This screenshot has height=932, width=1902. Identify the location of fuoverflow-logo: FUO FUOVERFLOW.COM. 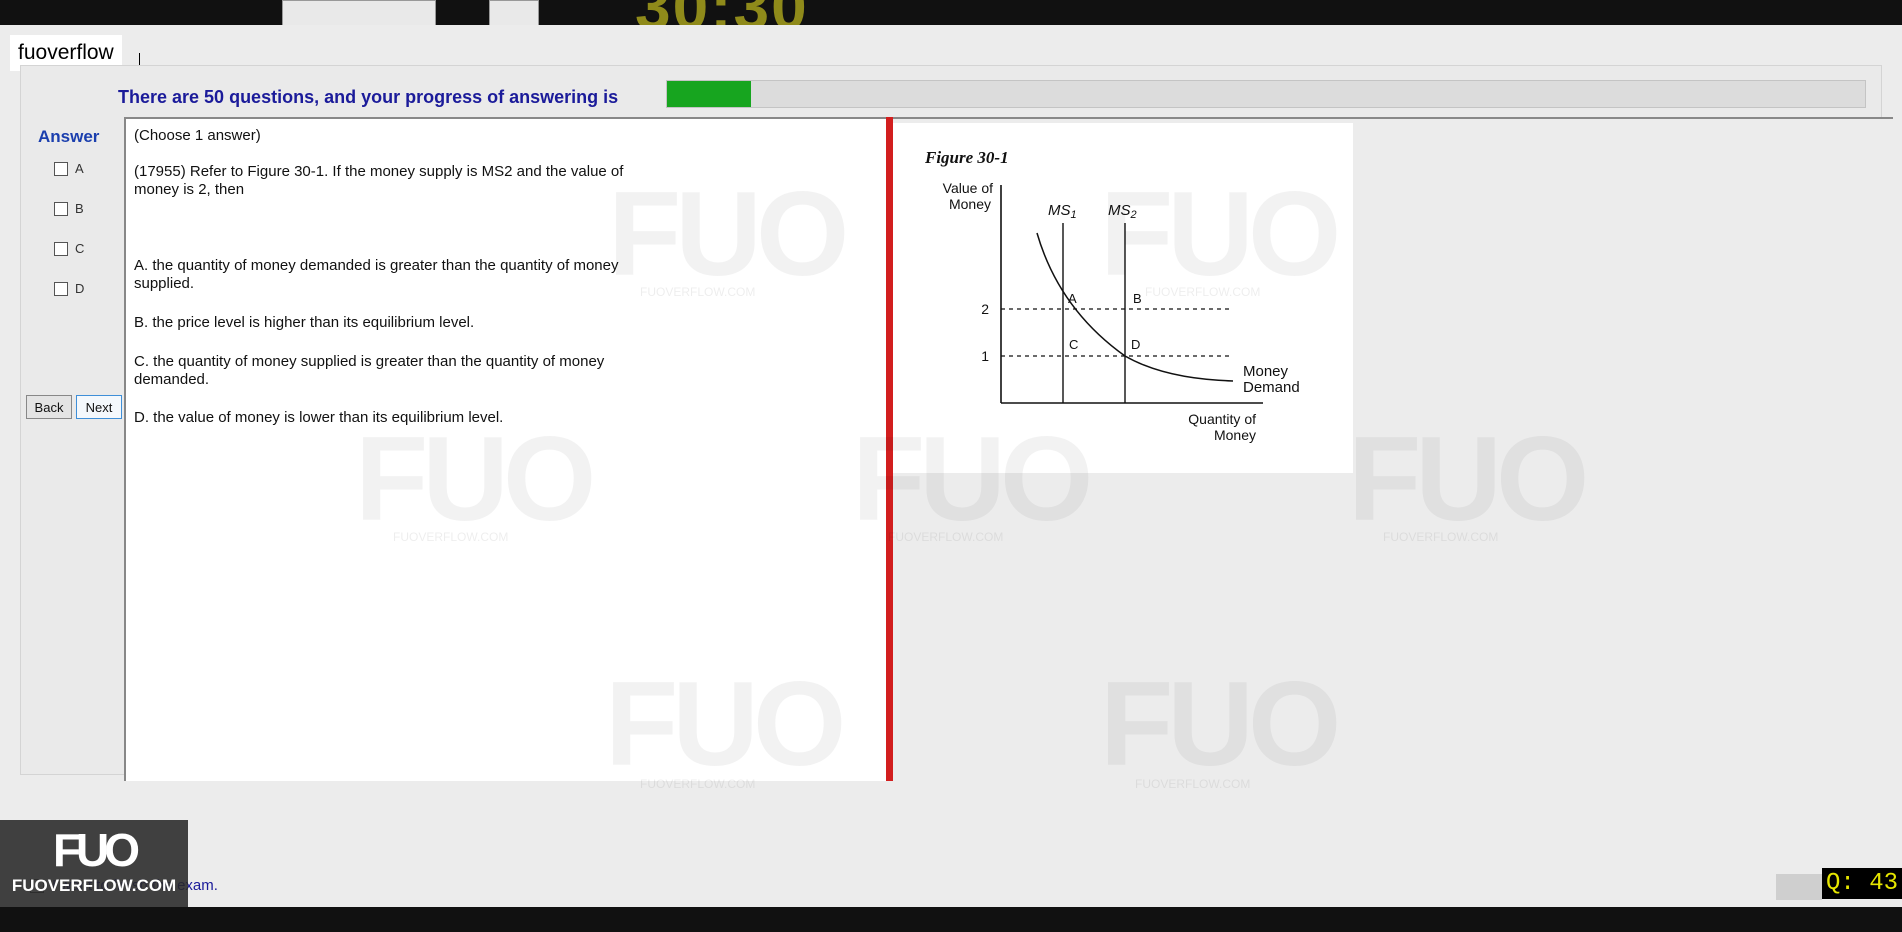
(94, 863).